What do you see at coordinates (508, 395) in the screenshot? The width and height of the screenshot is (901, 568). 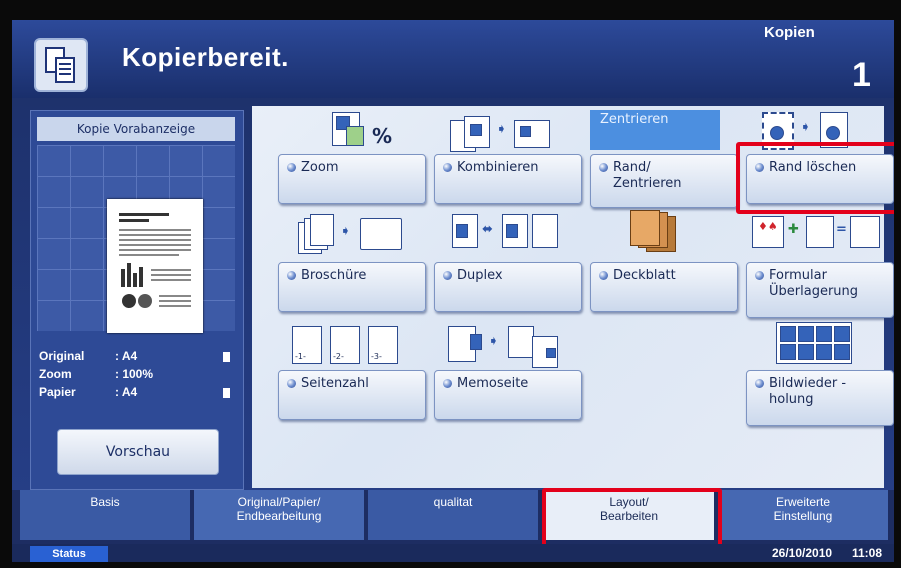 I see `memo-page-button: Memoseite` at bounding box center [508, 395].